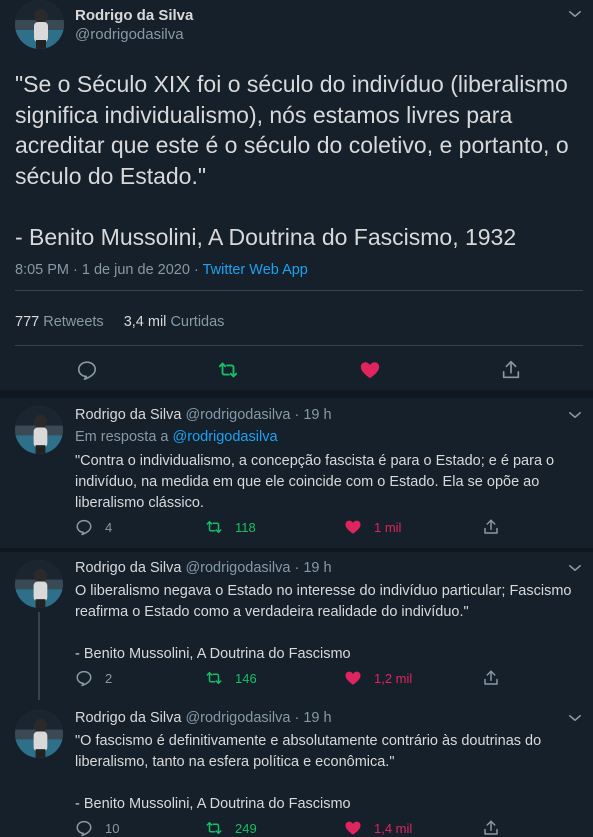  Describe the element at coordinates (246, 828) in the screenshot. I see `retweet-count: 249` at that location.